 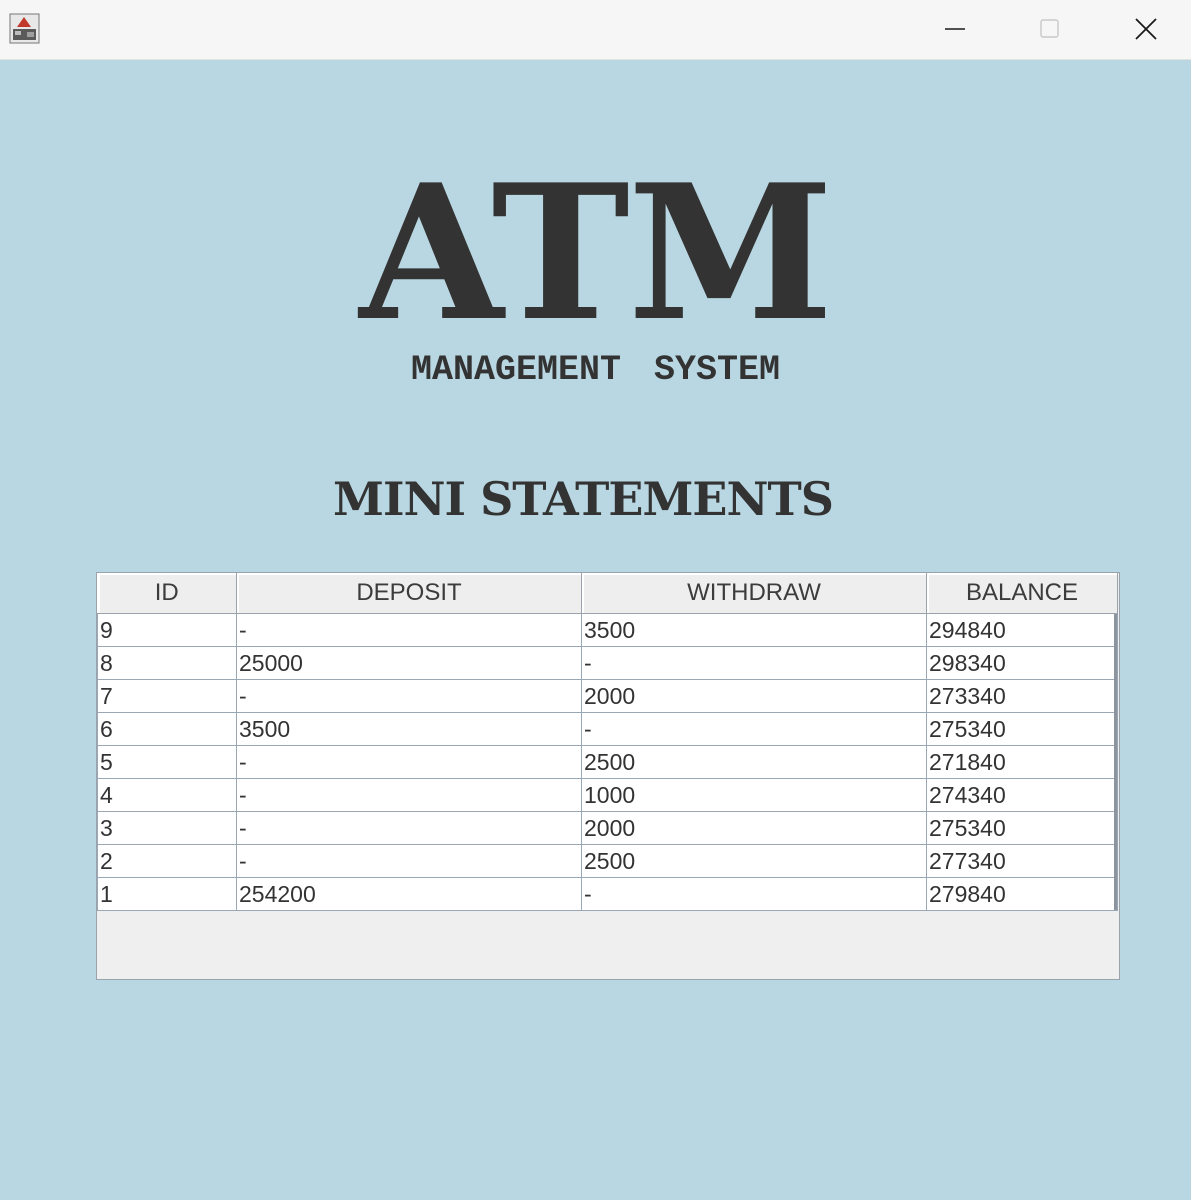 I want to click on close-button, so click(x=1145, y=29).